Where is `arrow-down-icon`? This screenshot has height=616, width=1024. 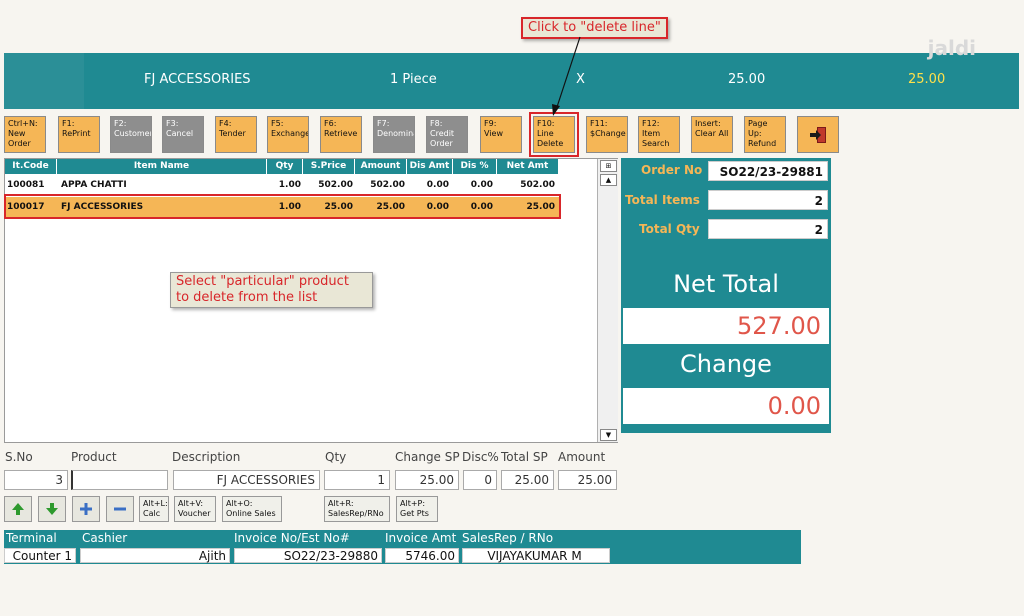 arrow-down-icon is located at coordinates (52, 509).